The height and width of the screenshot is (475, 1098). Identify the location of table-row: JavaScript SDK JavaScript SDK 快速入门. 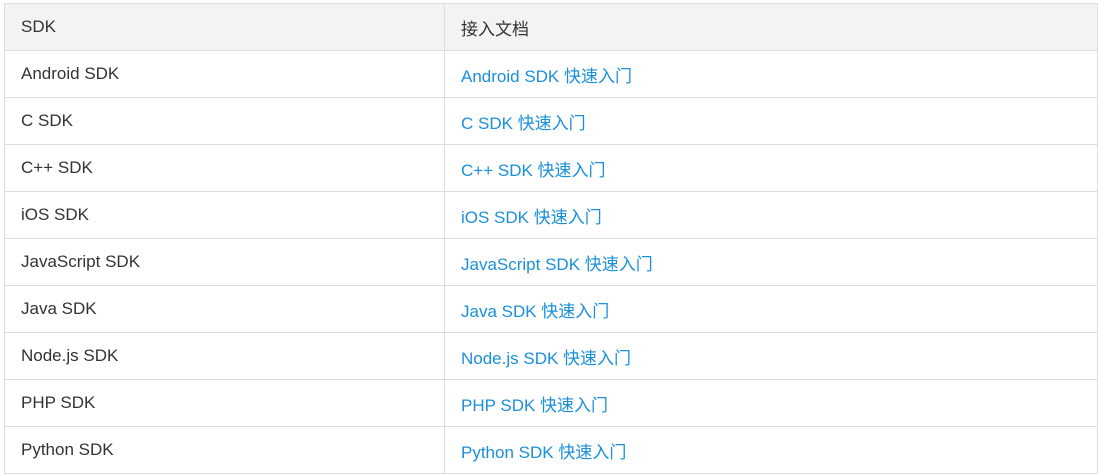
(551, 262).